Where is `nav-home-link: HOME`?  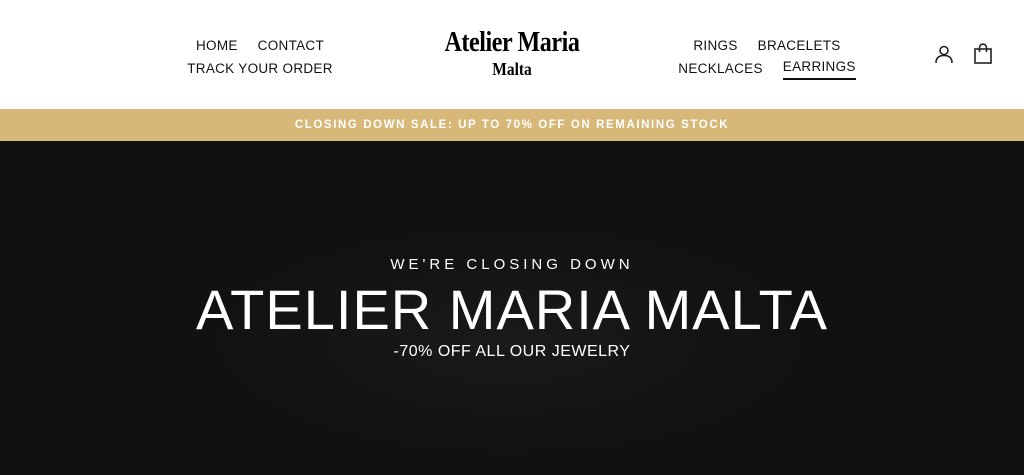
nav-home-link: HOME is located at coordinates (217, 45).